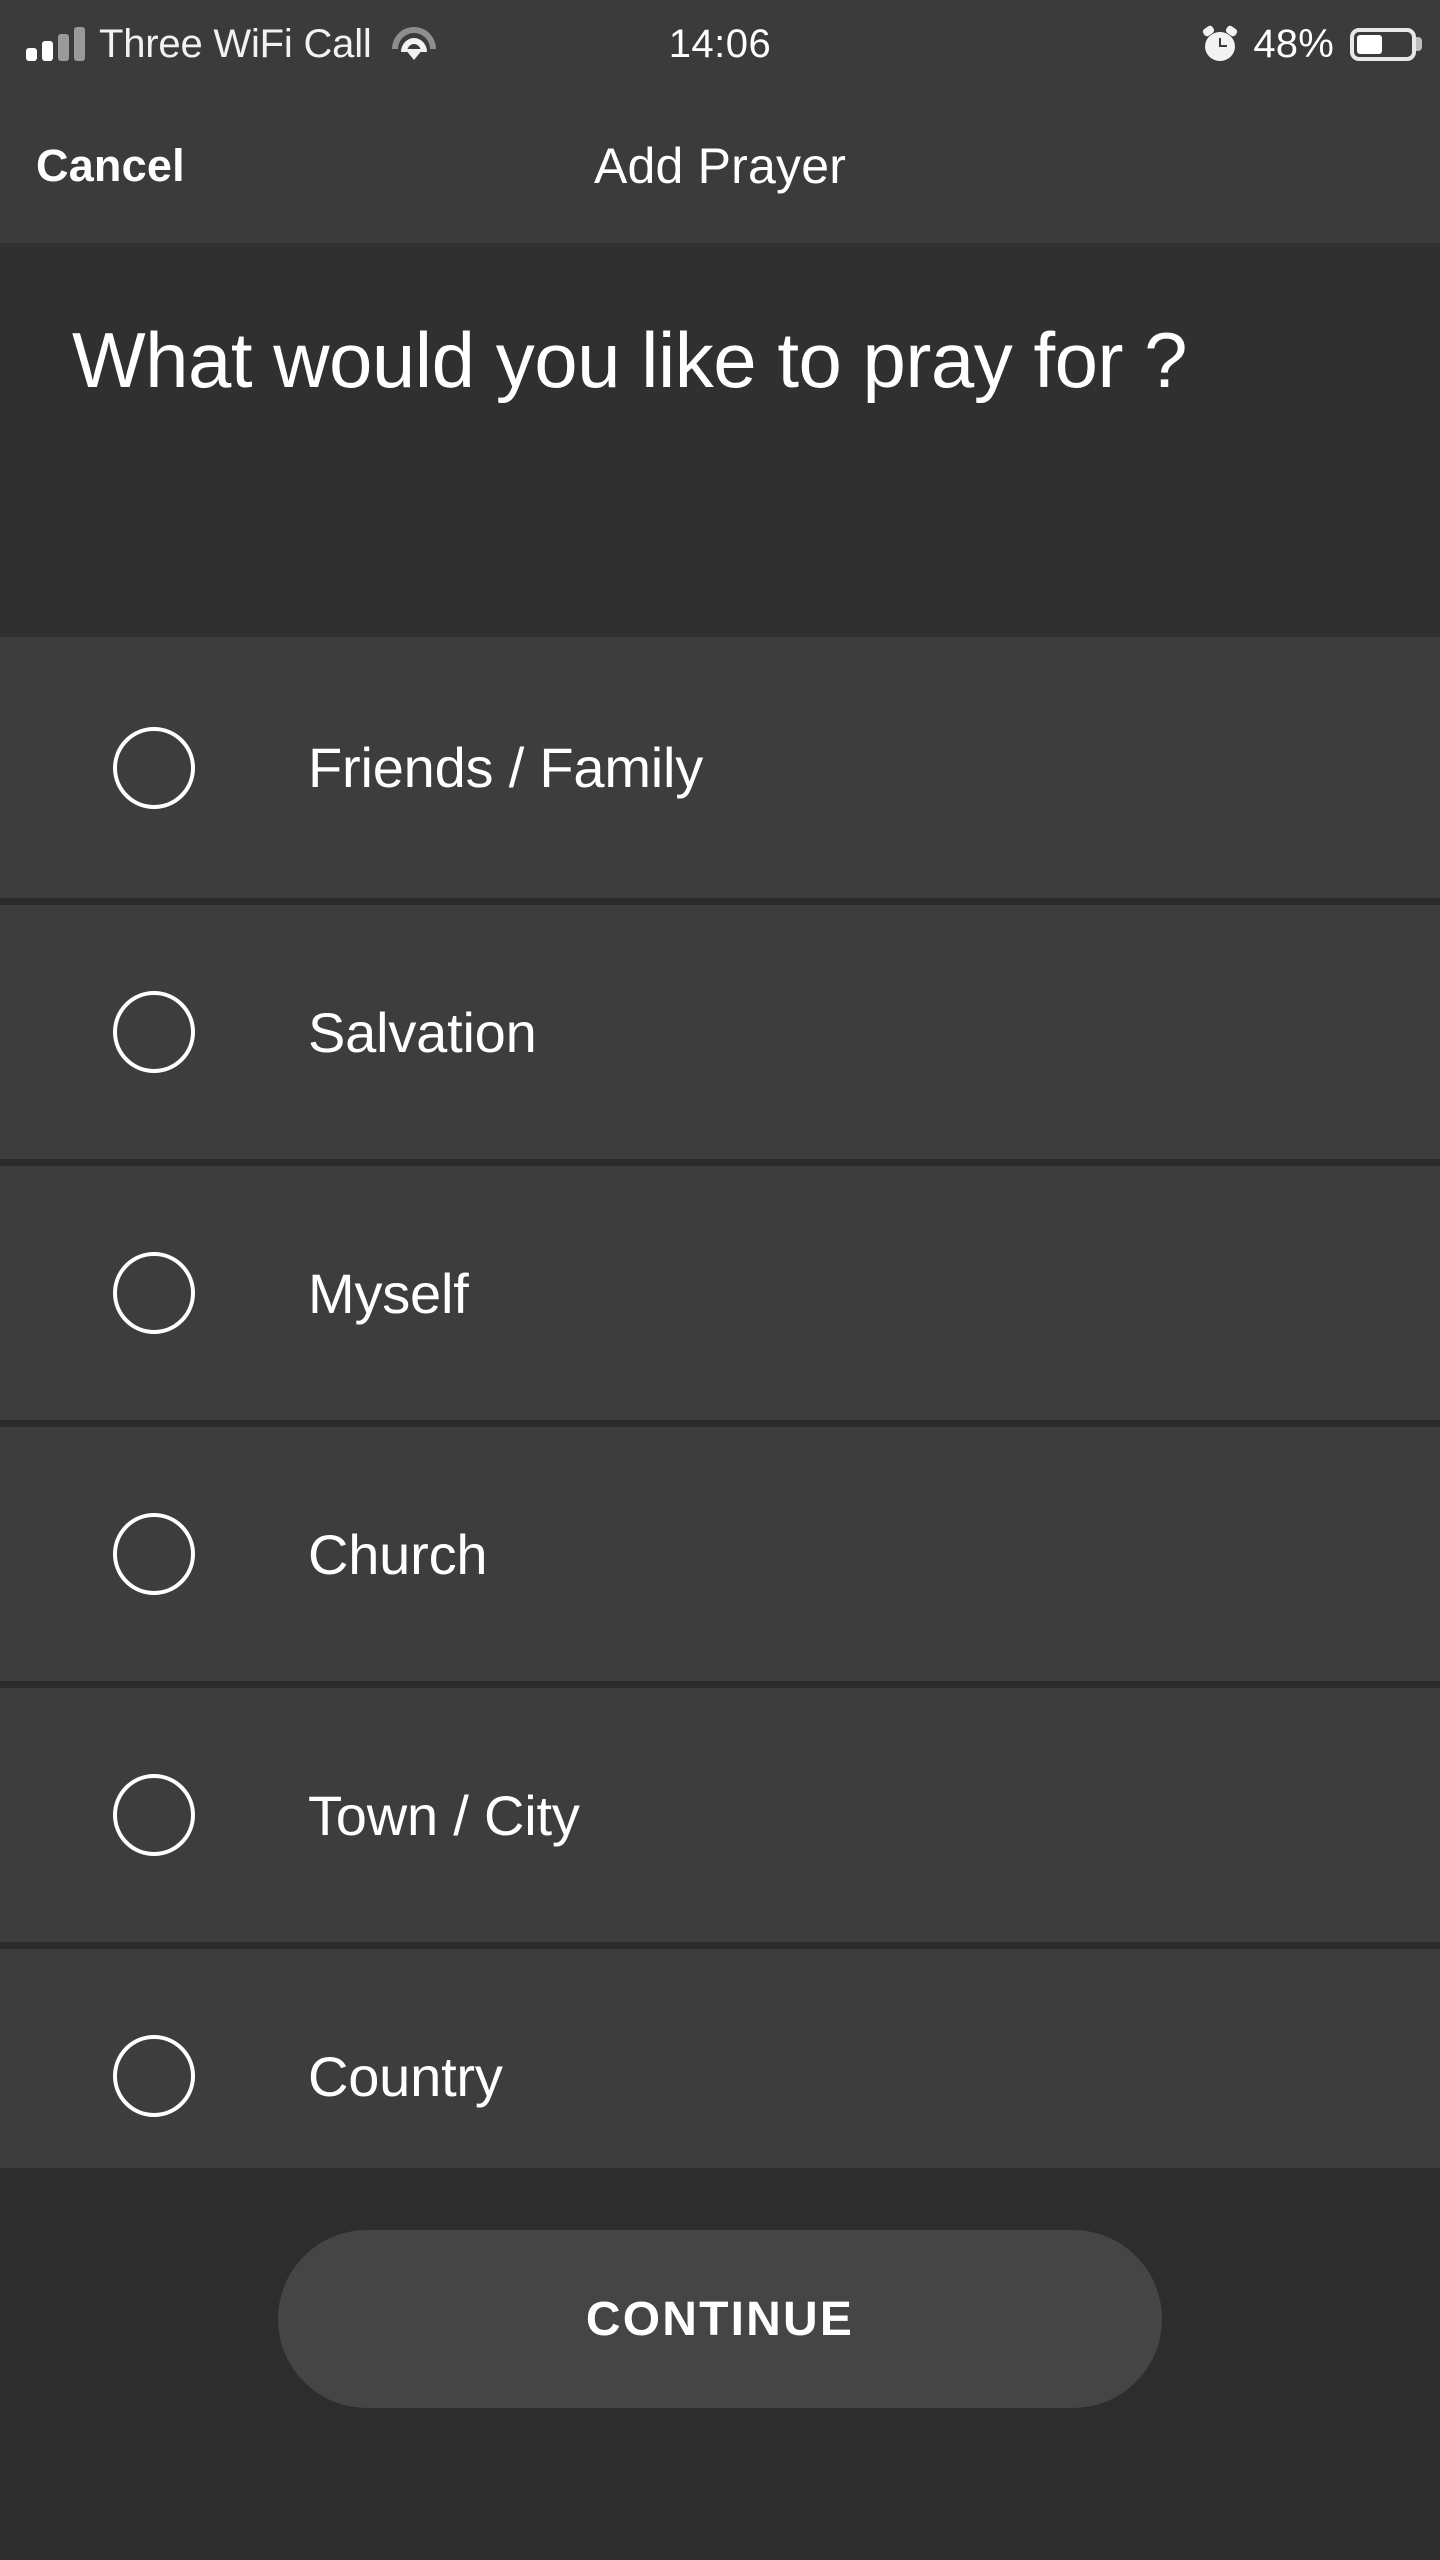 Image resolution: width=1440 pixels, height=2560 pixels. I want to click on option-label: Myself, so click(388, 1293).